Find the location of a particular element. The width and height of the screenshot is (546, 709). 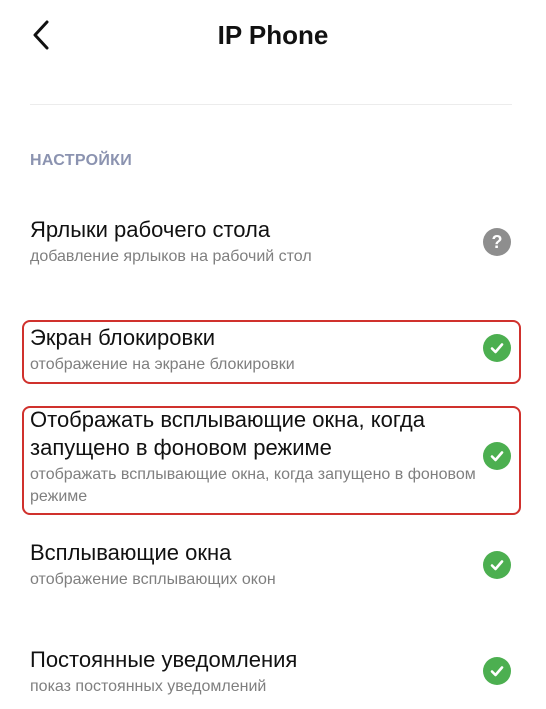

setting-title: Постоянные уведомления is located at coordinates (164, 659).